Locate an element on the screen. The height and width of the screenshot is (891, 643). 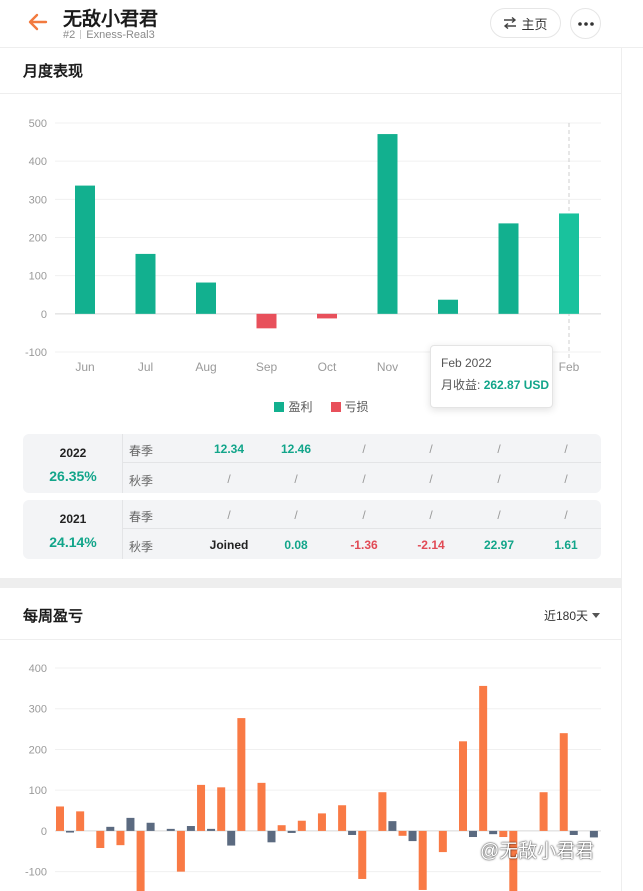
y-tick-label: 0 is located at coordinates (44, 315).